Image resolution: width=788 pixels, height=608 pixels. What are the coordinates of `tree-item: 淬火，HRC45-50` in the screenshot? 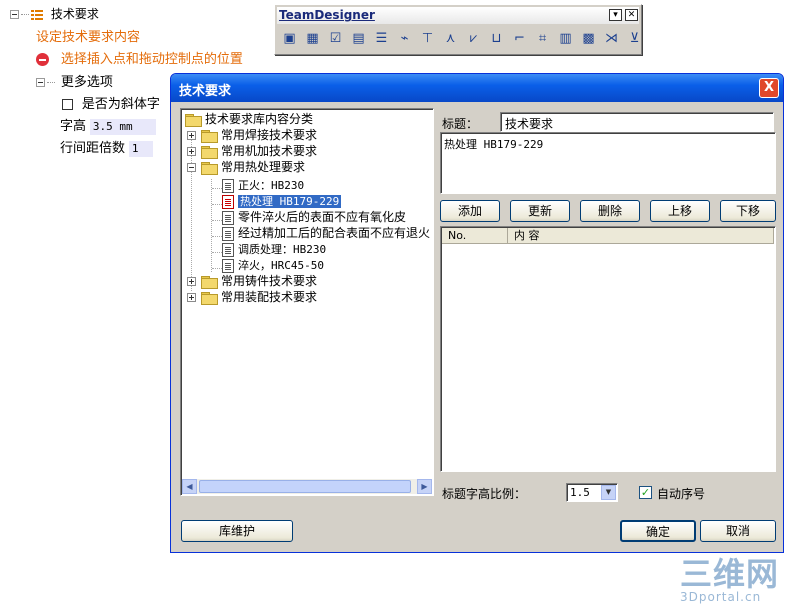 It's located at (273, 265).